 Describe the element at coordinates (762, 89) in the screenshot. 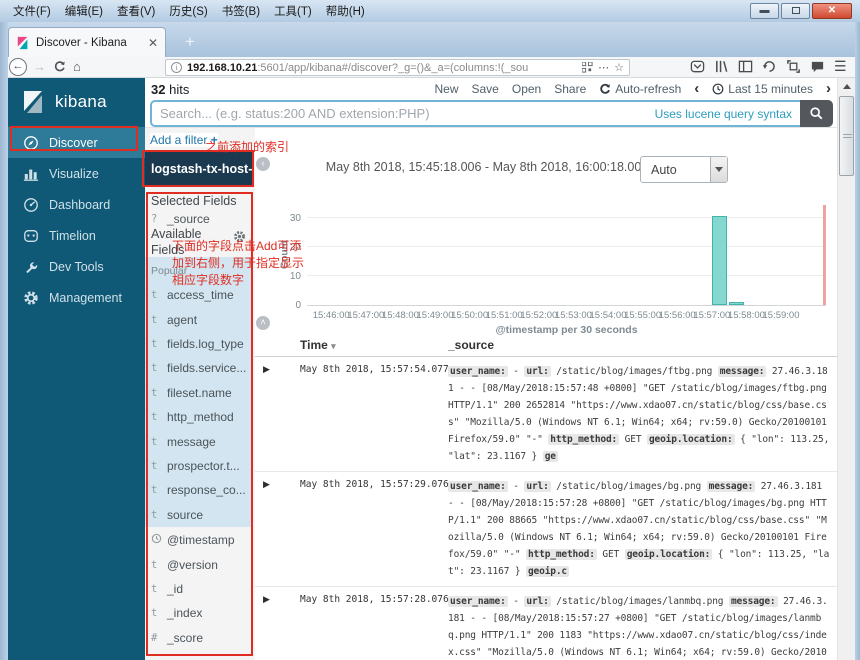

I see `time-picker-button: Last 15 minutes` at that location.